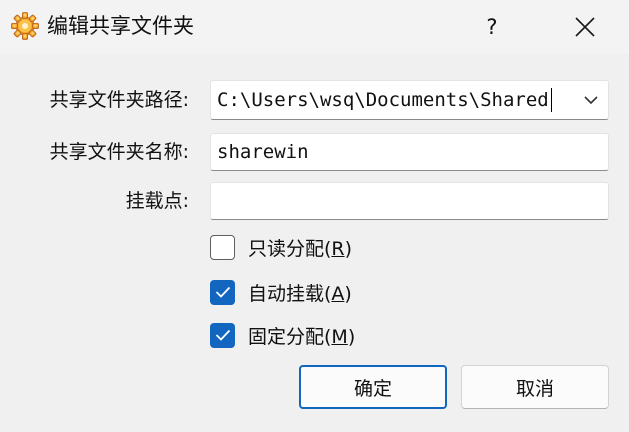  I want to click on cancel-button: 取消, so click(535, 387).